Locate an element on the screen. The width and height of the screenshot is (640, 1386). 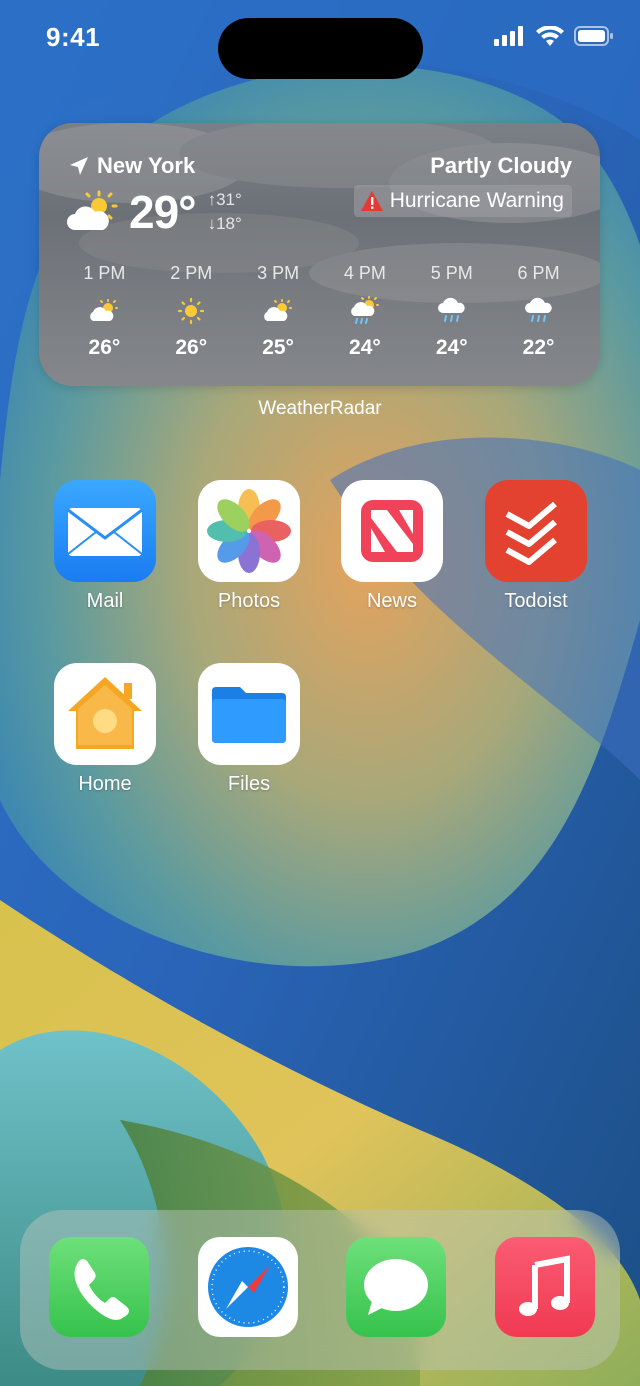
home-icon is located at coordinates (105, 714).